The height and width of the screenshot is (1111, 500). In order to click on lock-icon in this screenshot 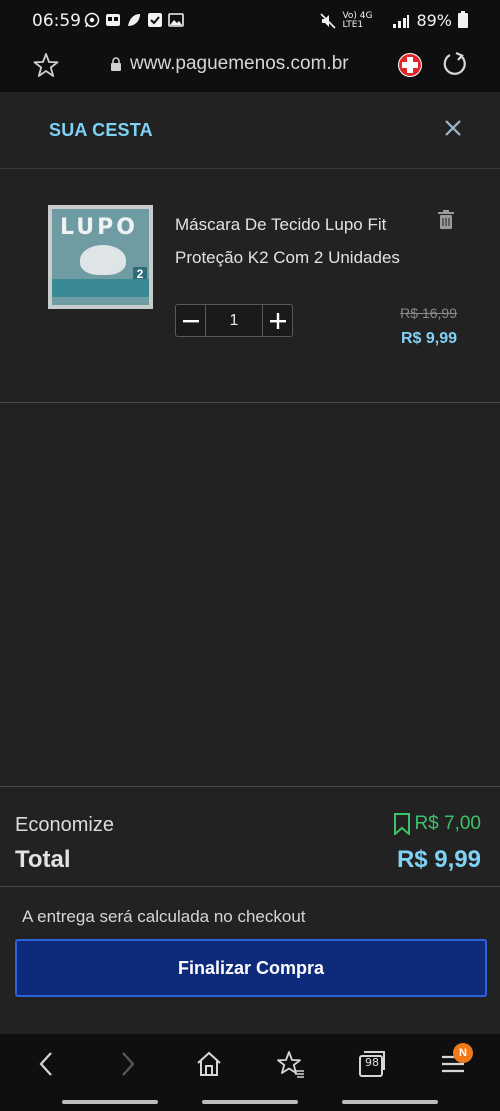, I will do `click(116, 64)`.